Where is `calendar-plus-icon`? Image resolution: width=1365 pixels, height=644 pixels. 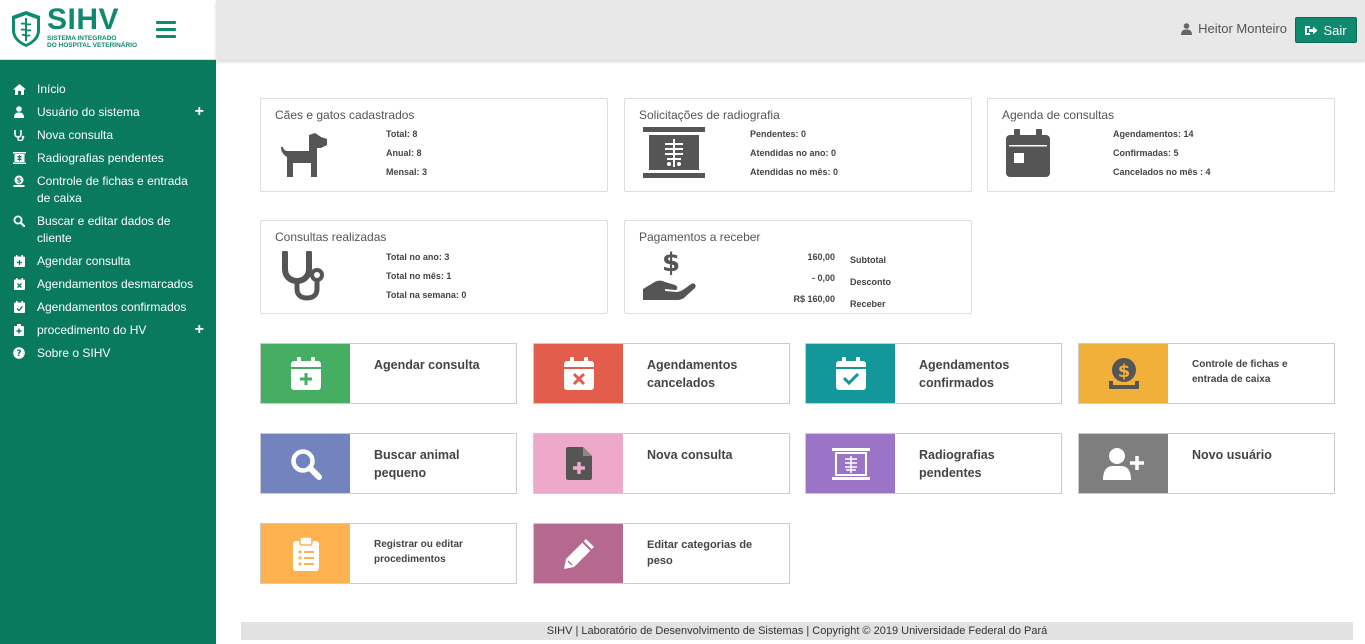 calendar-plus-icon is located at coordinates (19, 261).